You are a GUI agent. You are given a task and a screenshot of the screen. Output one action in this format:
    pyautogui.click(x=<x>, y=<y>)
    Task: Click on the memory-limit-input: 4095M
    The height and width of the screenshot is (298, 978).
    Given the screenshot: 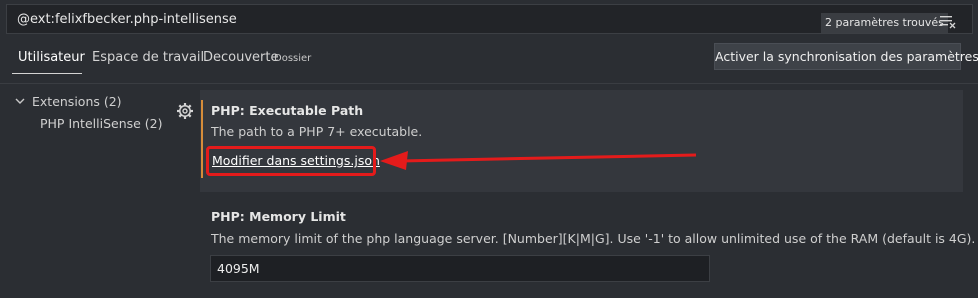 What is the action you would take?
    pyautogui.click(x=460, y=268)
    